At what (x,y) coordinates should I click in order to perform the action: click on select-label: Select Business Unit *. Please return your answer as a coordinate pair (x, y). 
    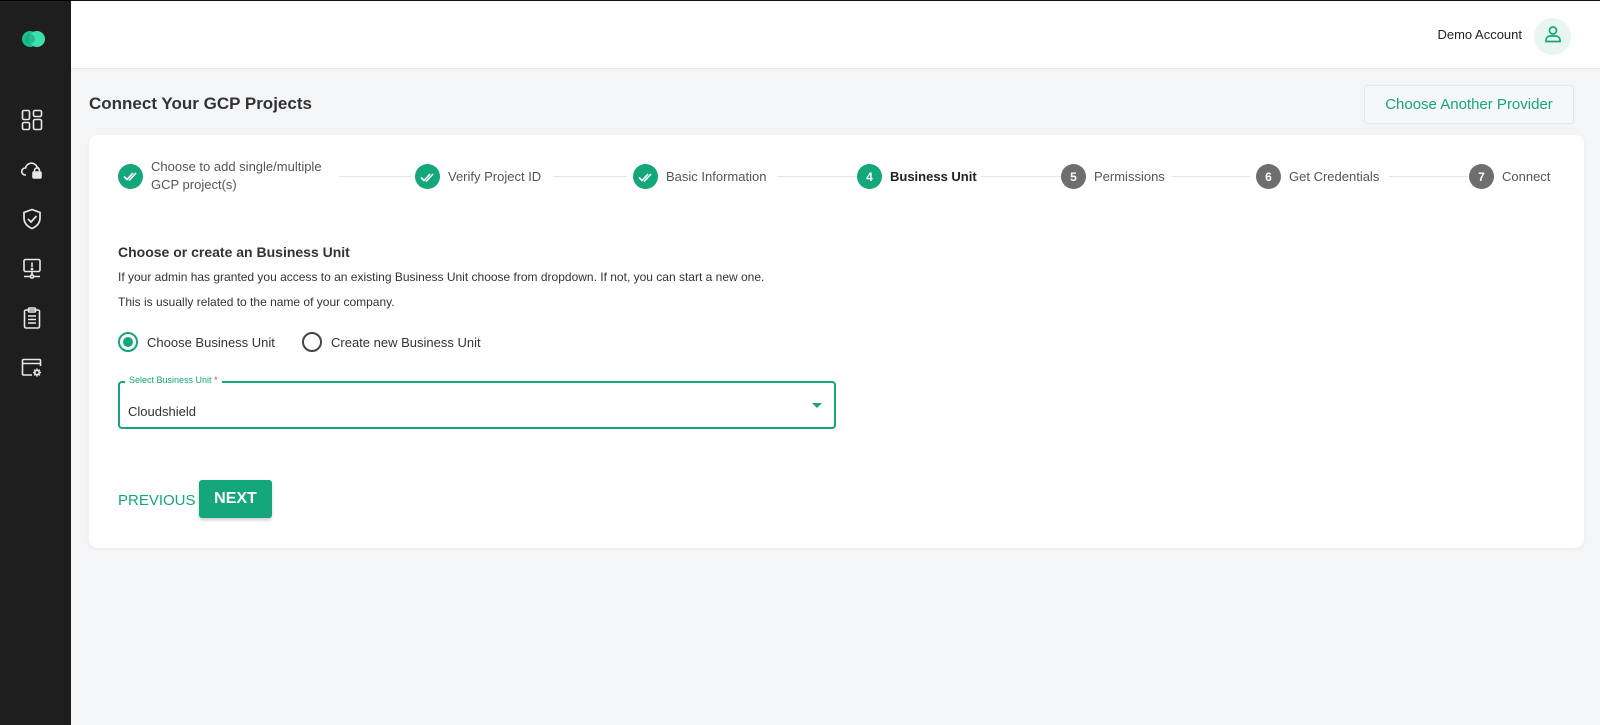
    Looking at the image, I should click on (173, 380).